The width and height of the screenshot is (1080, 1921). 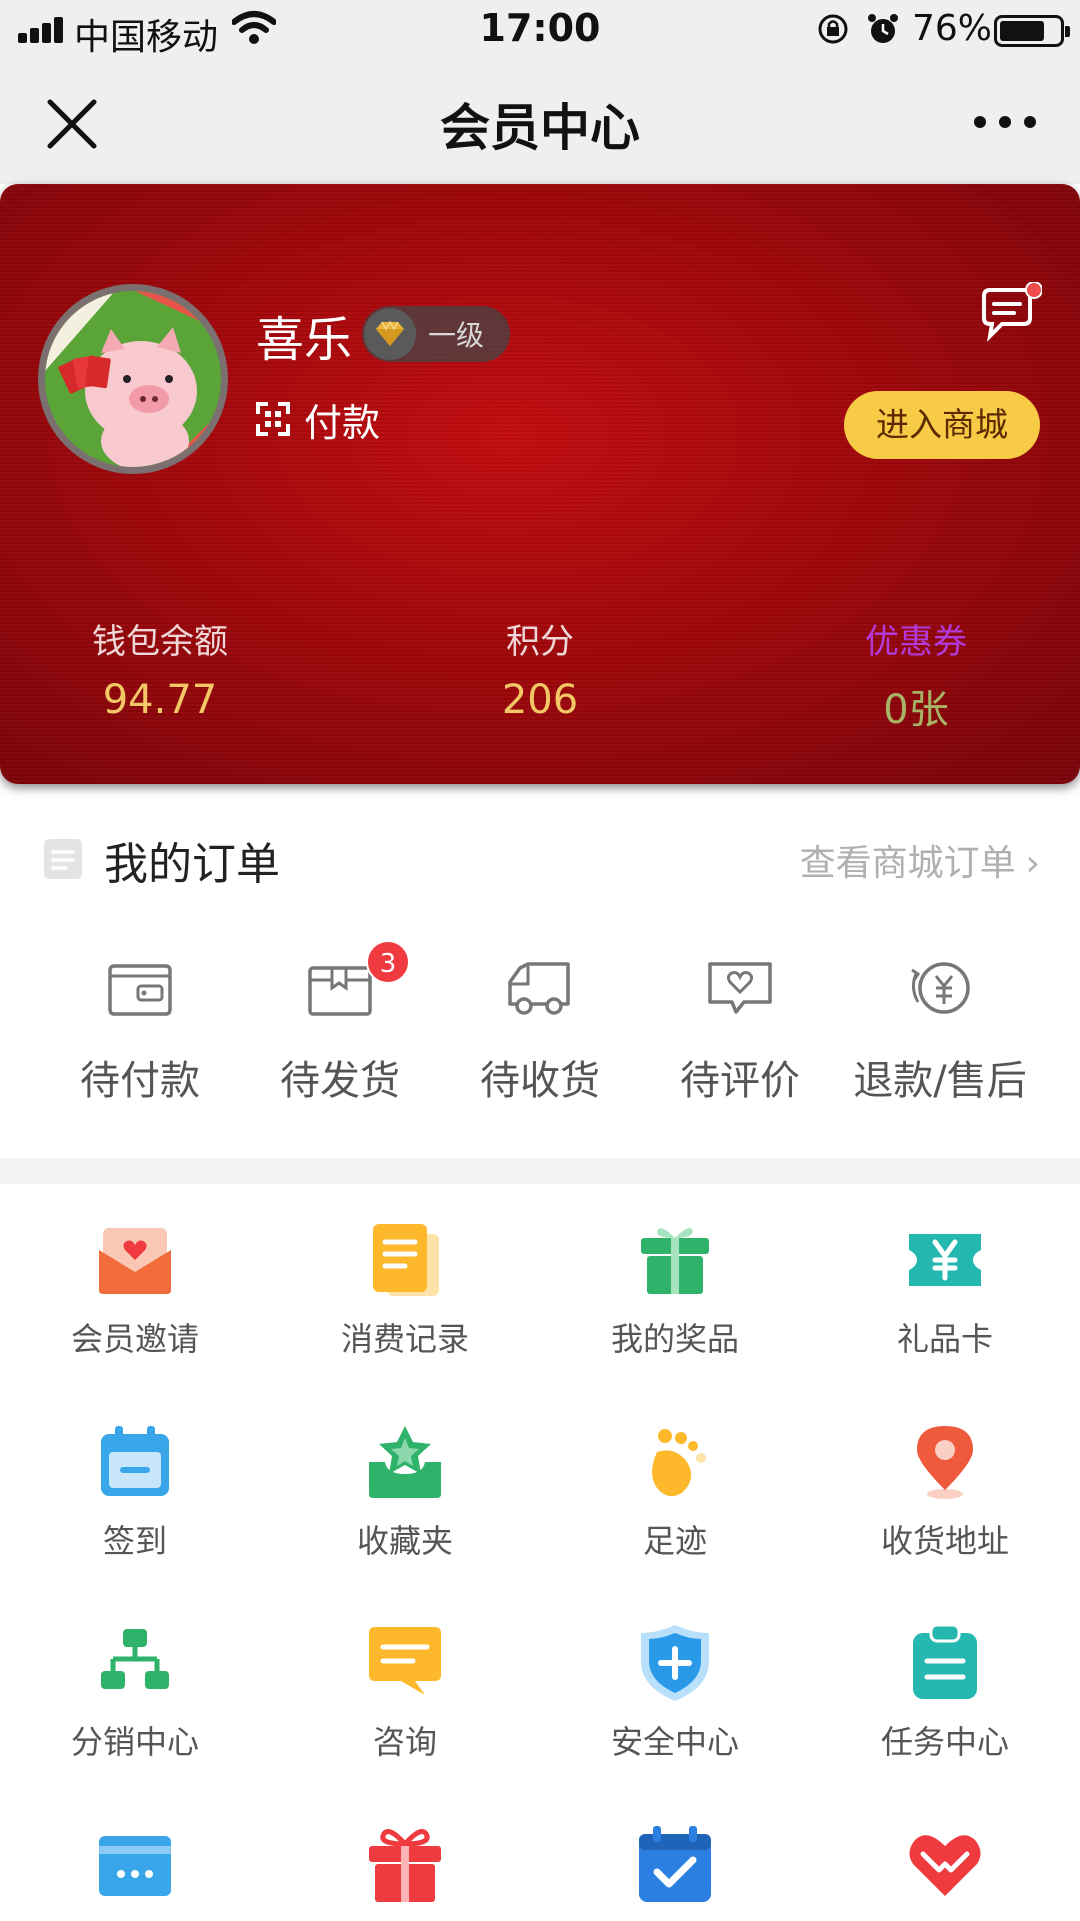 What do you see at coordinates (916, 642) in the screenshot?
I see `coupon-label: 优惠券` at bounding box center [916, 642].